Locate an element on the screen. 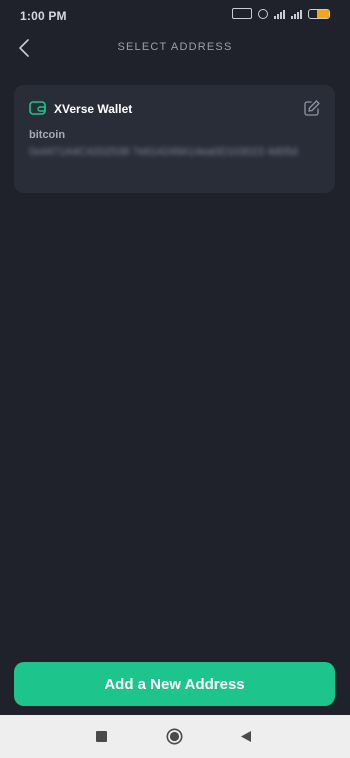 The width and height of the screenshot is (350, 758). header: SELECT ADDRESS is located at coordinates (175, 48).